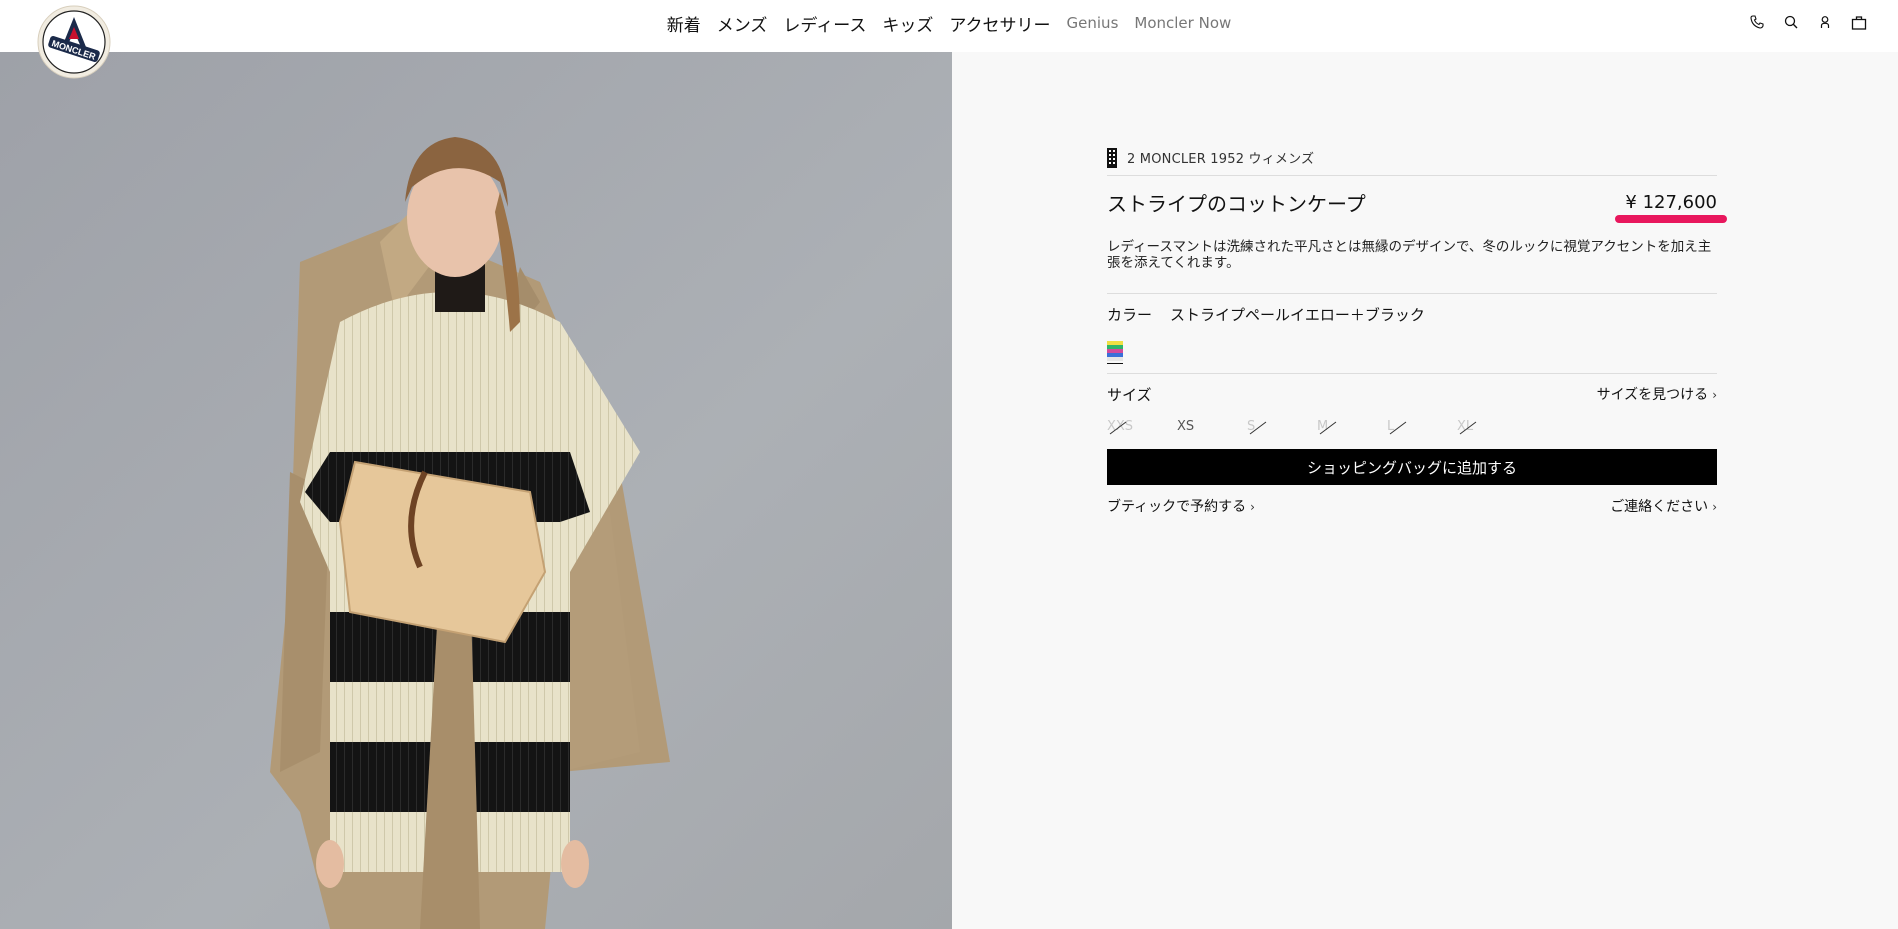  Describe the element at coordinates (1757, 22) in the screenshot. I see `phone-icon` at that location.